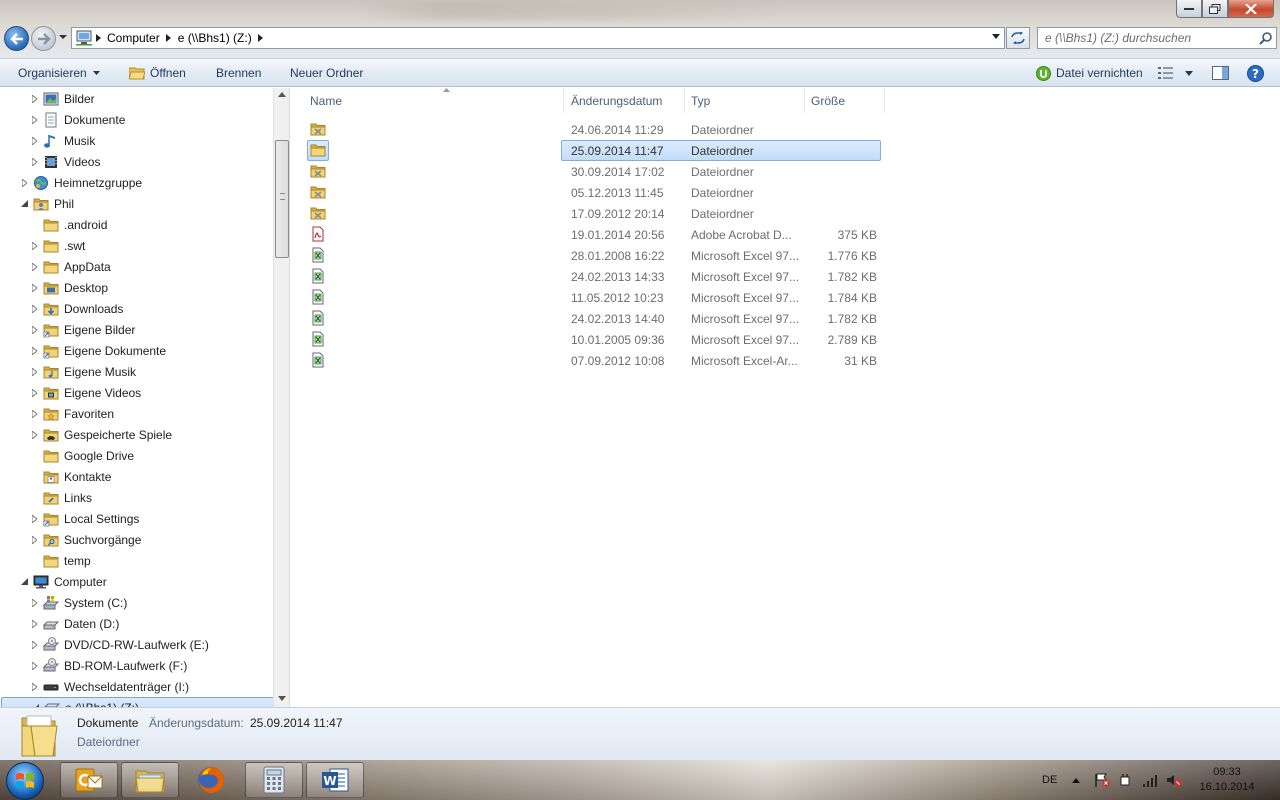 The image size is (1280, 800). I want to click on nav-item: Computer, so click(63, 581).